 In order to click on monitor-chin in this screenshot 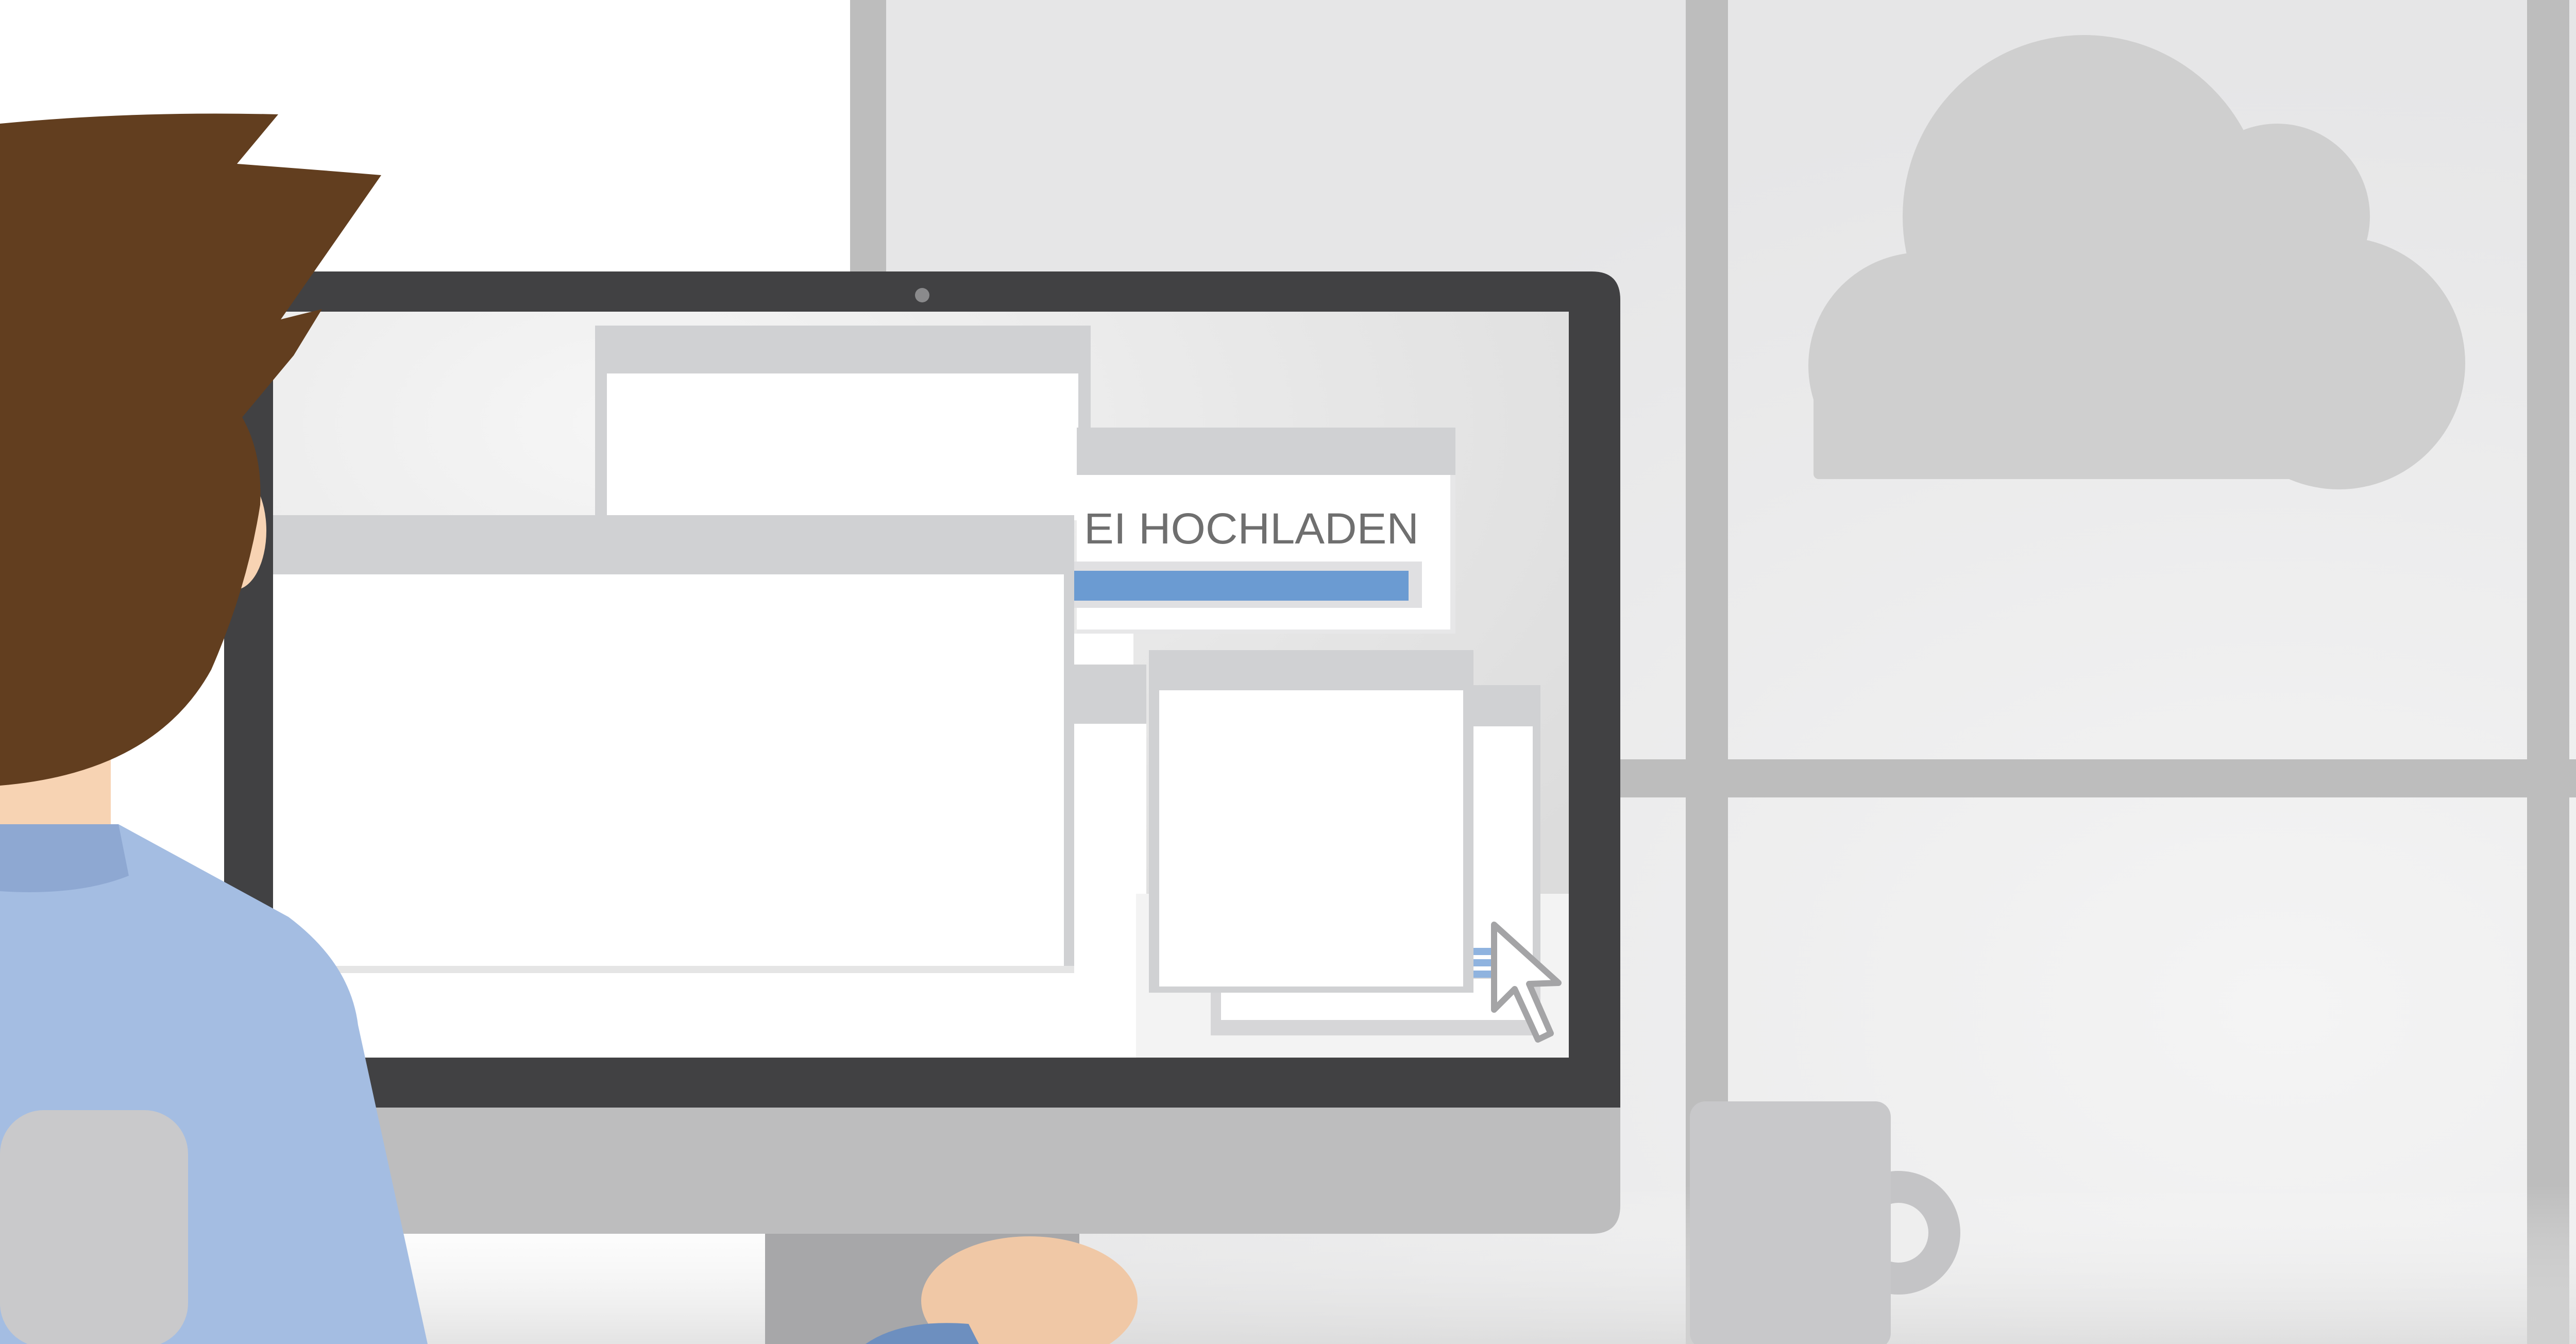, I will do `click(922, 1171)`.